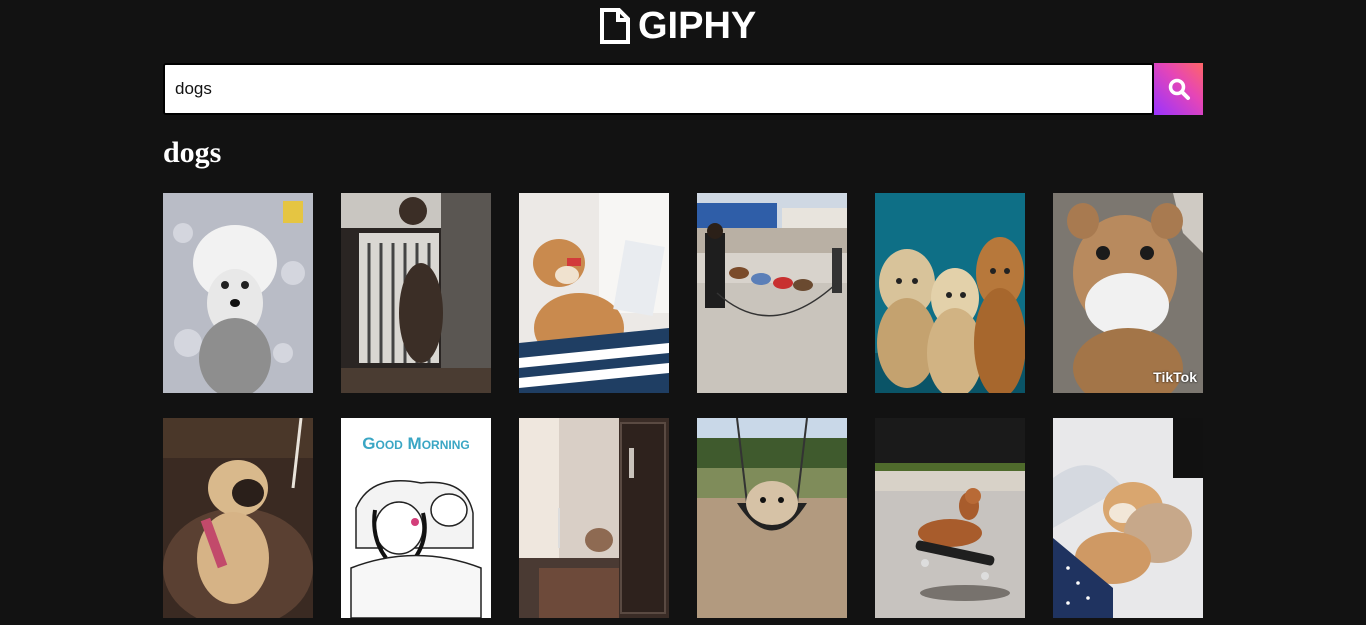  I want to click on dog-in-dark-room-gif, so click(594, 518).